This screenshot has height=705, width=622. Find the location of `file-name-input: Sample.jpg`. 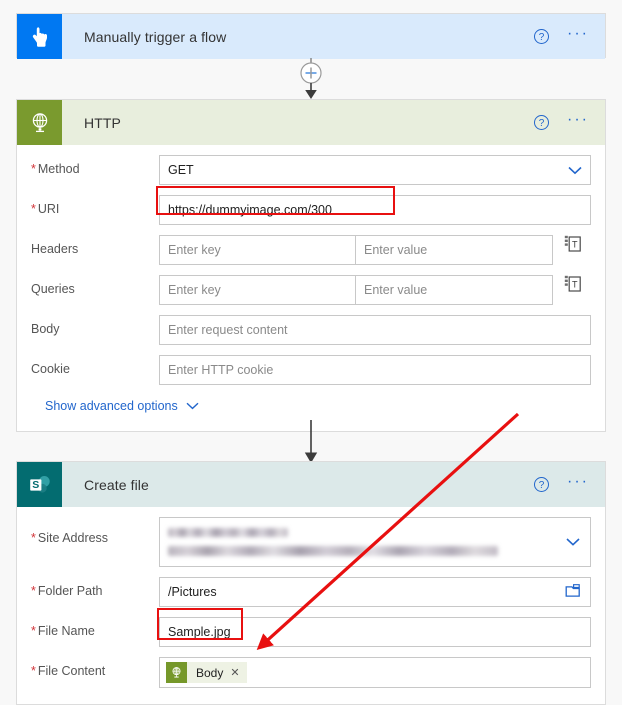

file-name-input: Sample.jpg is located at coordinates (375, 632).